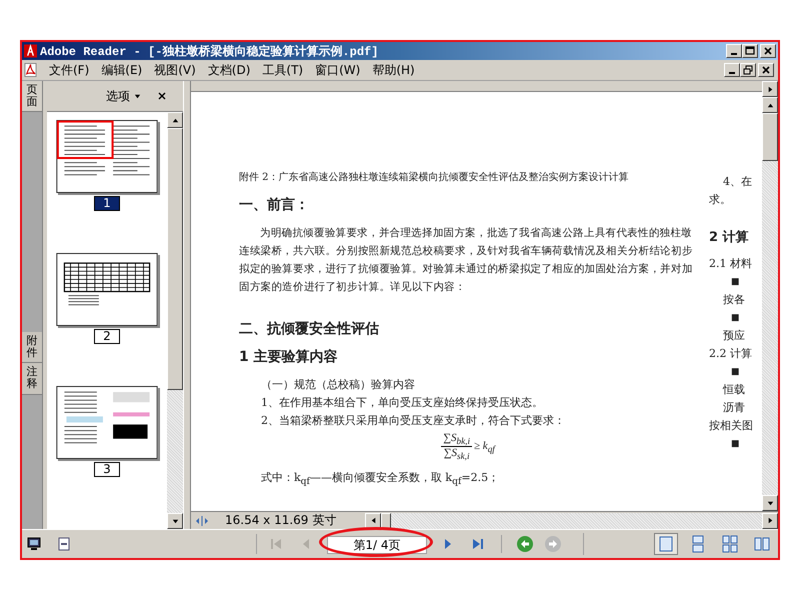 The height and width of the screenshot is (600, 800). Describe the element at coordinates (525, 544) in the screenshot. I see `back-button` at that location.